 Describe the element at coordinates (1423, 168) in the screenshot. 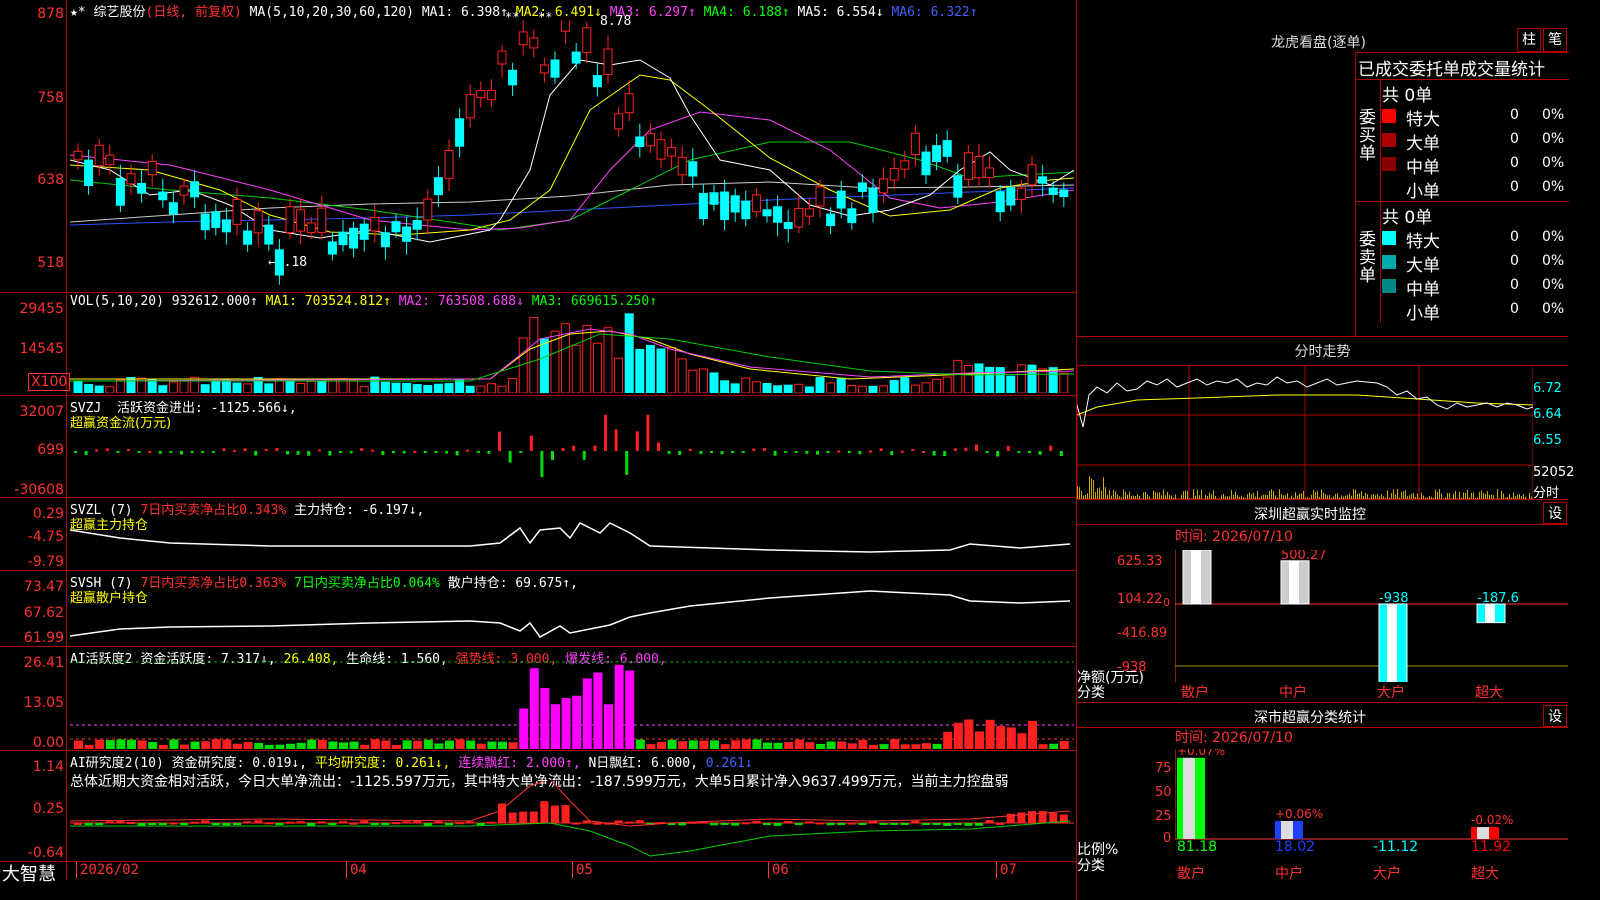

I see `order-kind: 中单` at that location.